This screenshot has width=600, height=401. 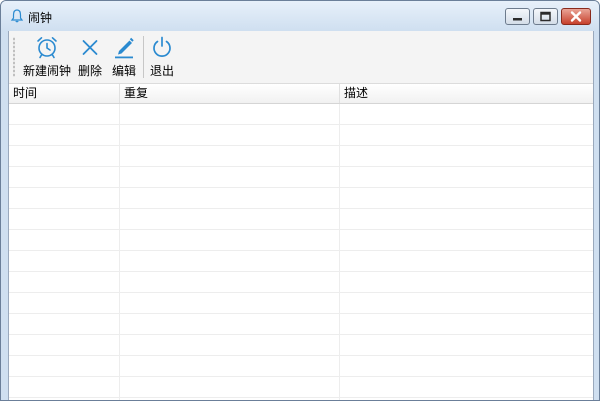 What do you see at coordinates (162, 46) in the screenshot?
I see `power-icon` at bounding box center [162, 46].